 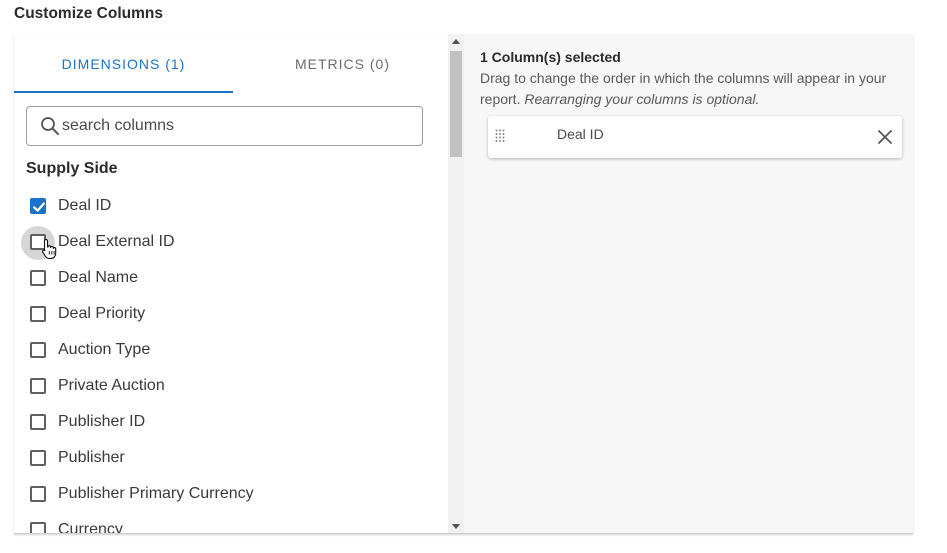 What do you see at coordinates (642, 99) in the screenshot?
I see `drag-help-optional: Rearranging your columns is optional.` at bounding box center [642, 99].